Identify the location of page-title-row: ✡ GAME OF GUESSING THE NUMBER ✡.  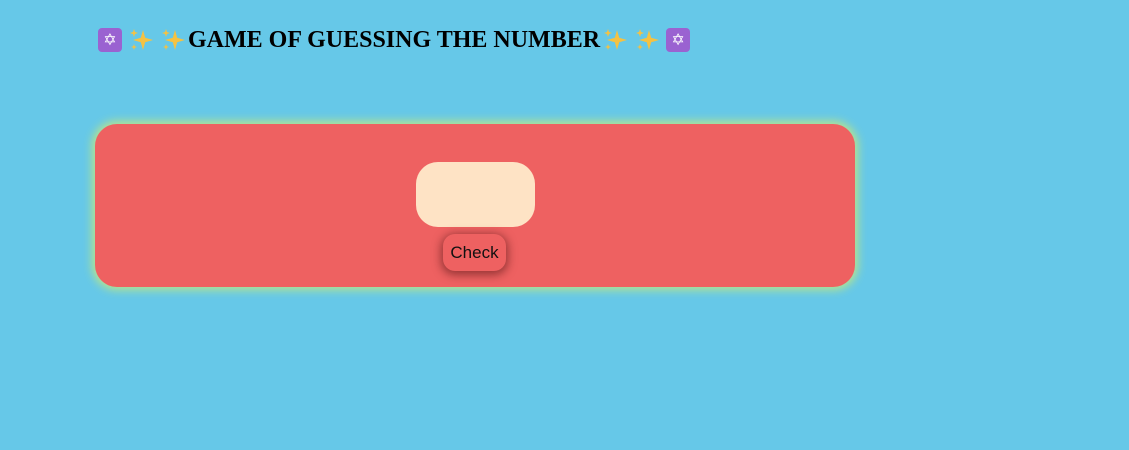
(394, 39).